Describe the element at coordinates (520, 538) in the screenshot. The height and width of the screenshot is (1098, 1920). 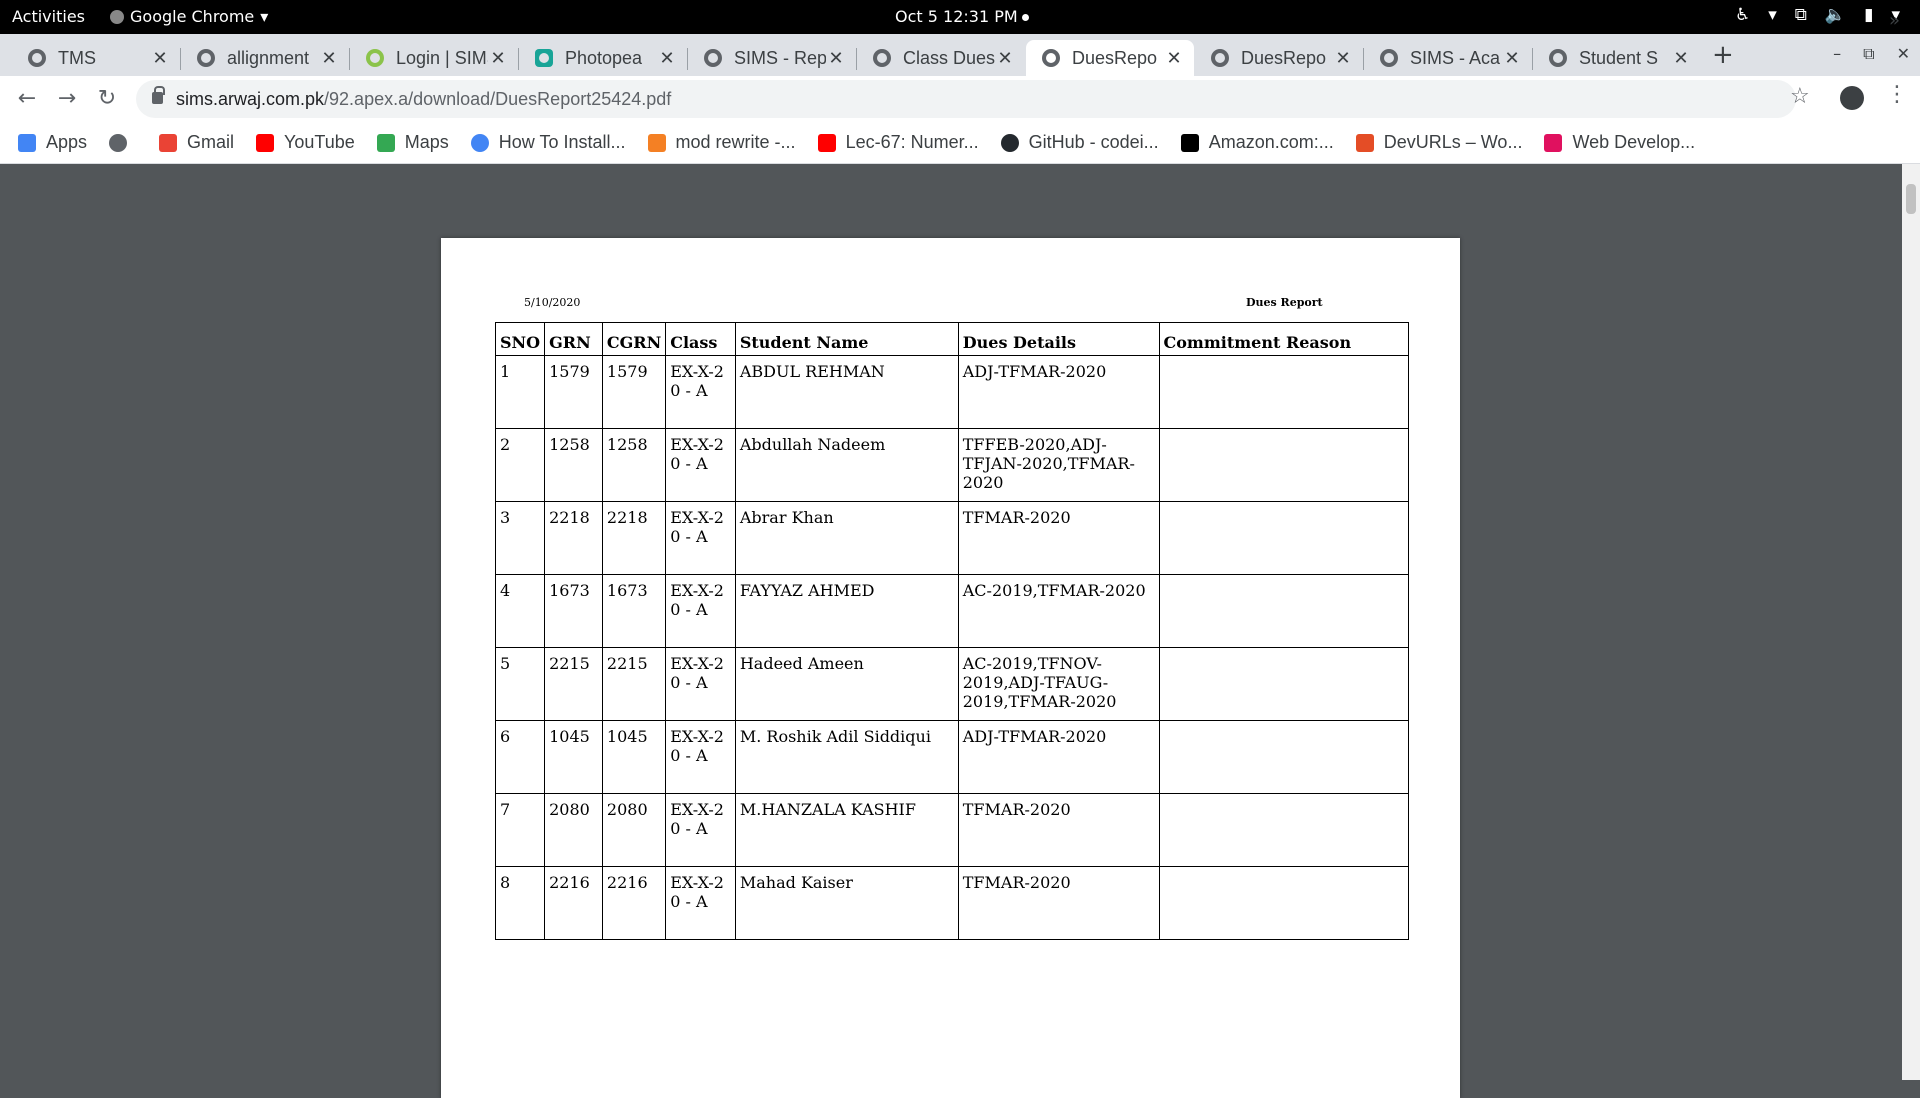
I see `cell-sno: 3` at that location.